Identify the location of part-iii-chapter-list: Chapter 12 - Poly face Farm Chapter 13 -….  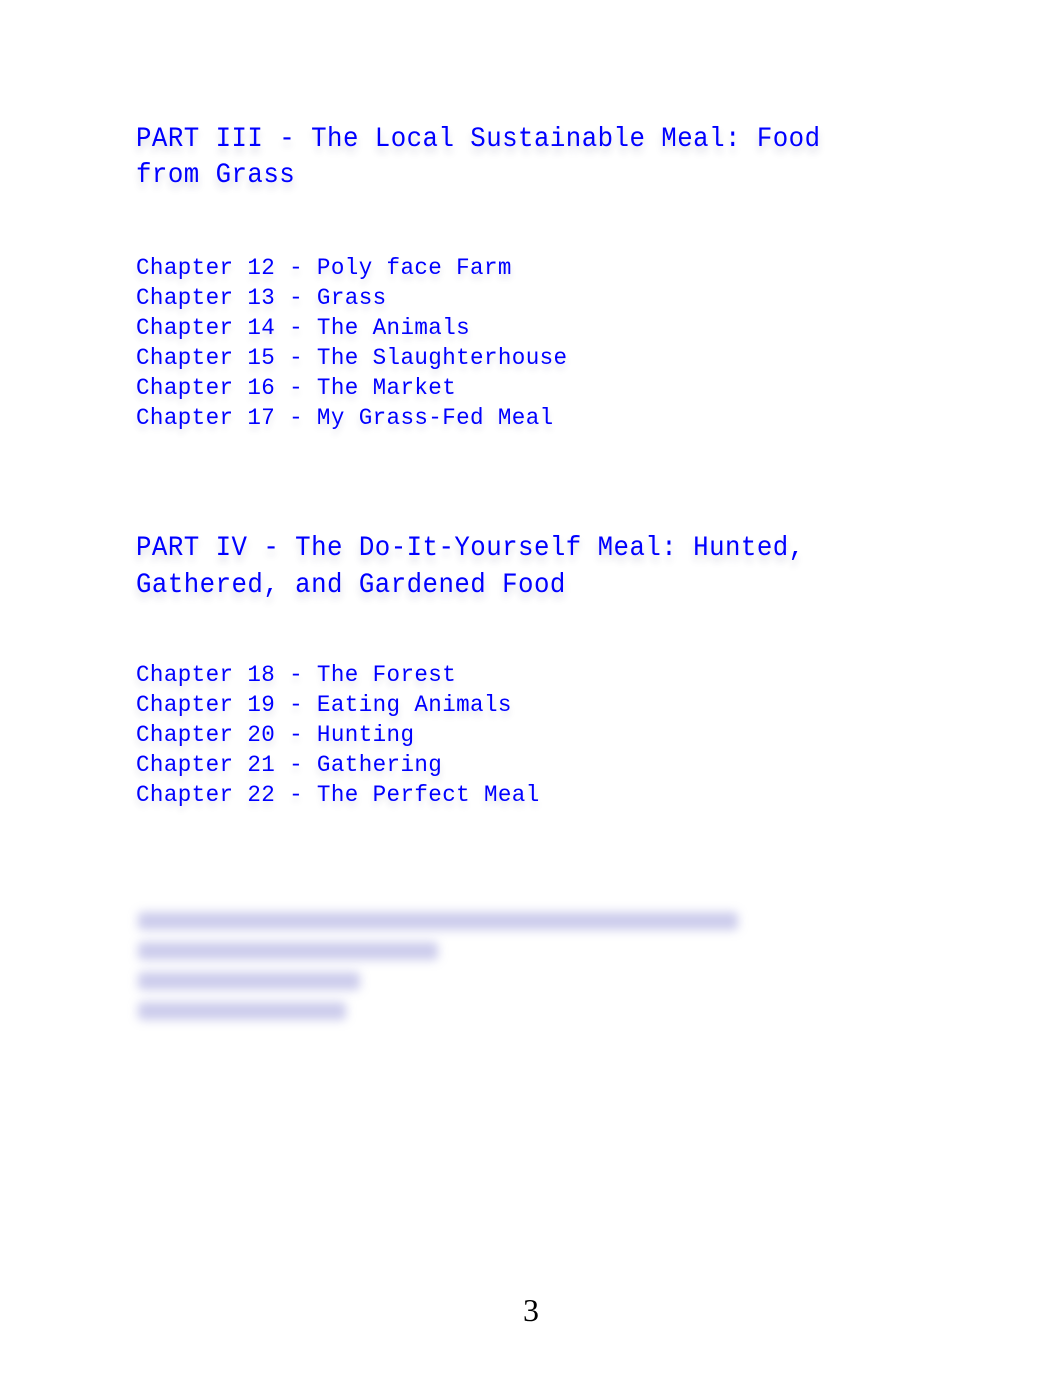
(356, 343).